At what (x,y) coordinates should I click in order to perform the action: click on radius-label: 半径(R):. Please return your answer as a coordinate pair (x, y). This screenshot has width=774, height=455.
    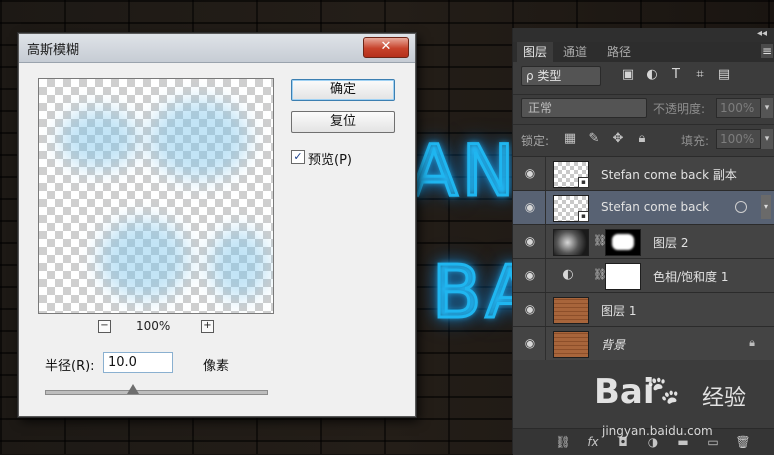
    Looking at the image, I should click on (70, 366).